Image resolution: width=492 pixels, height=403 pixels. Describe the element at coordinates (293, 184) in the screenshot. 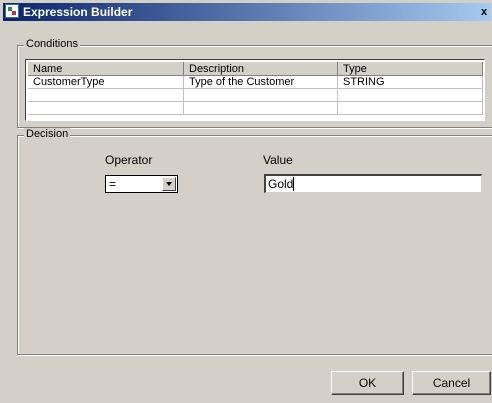

I see `text-caret` at that location.